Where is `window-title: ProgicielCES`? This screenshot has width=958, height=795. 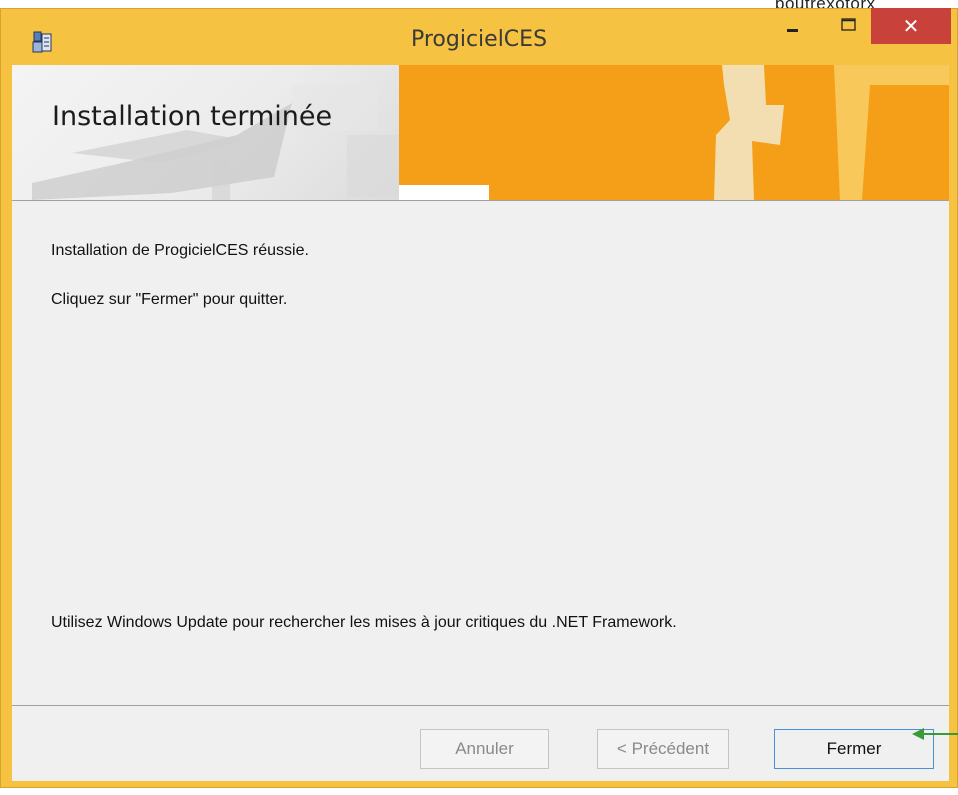 window-title: ProgicielCES is located at coordinates (479, 39).